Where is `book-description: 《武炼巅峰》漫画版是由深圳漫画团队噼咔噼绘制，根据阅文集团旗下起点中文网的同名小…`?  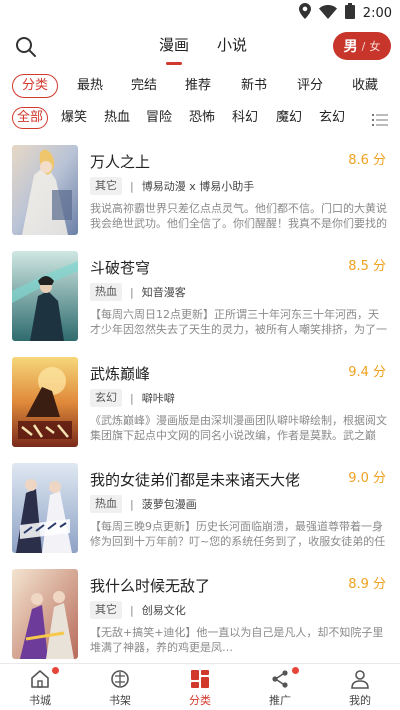 book-description: 《武炼巅峰》漫画版是由深圳漫画团队噼咔噼绘制，根据阅文集团旗下起点中文网的同名小… is located at coordinates (238, 428).